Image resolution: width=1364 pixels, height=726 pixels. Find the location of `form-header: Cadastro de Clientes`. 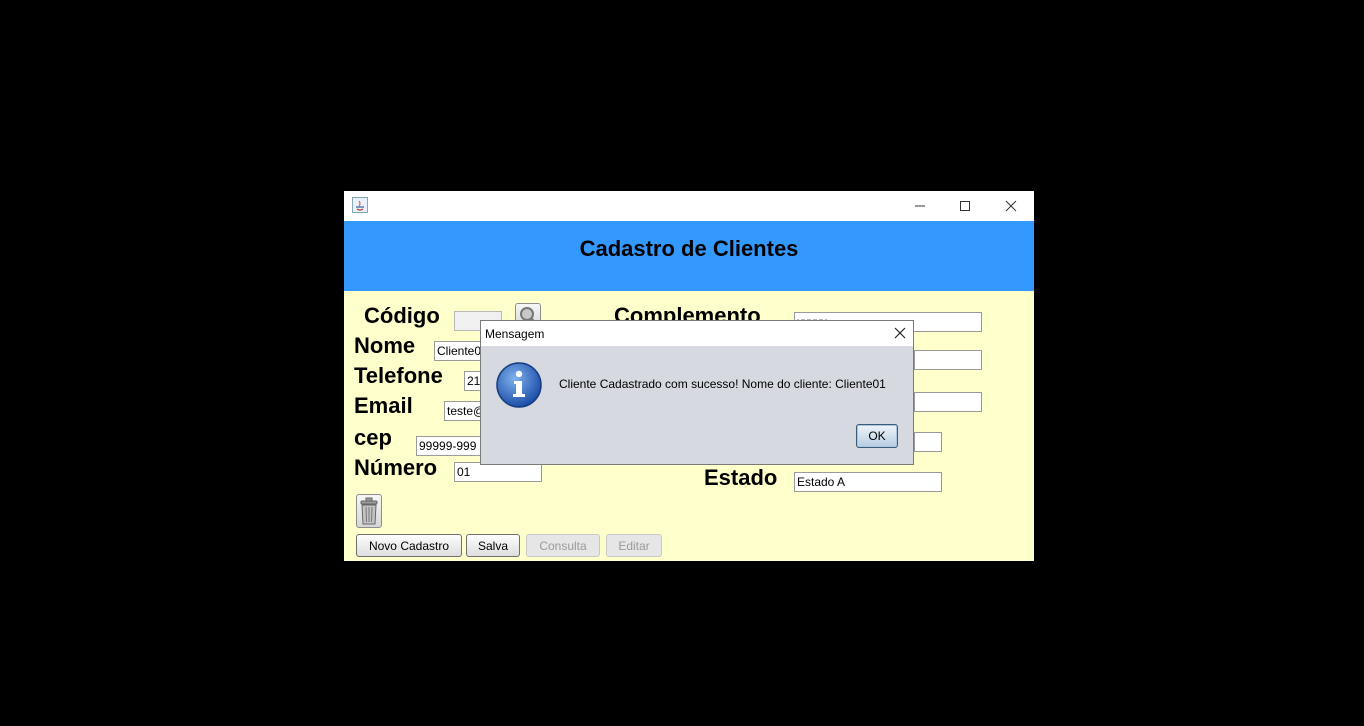

form-header: Cadastro de Clientes is located at coordinates (689, 256).